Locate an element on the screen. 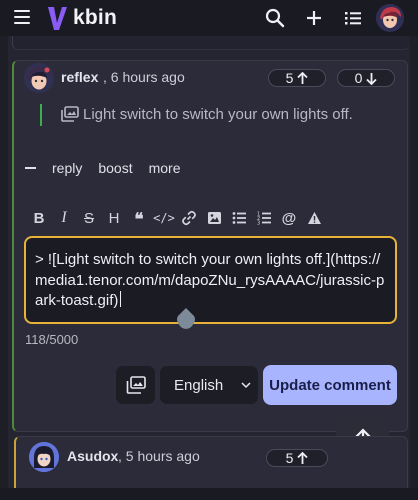 Image resolution: width=418 pixels, height=500 pixels. markdown-toolbar: B I S H ❝ </> 123 @ is located at coordinates (180, 219).